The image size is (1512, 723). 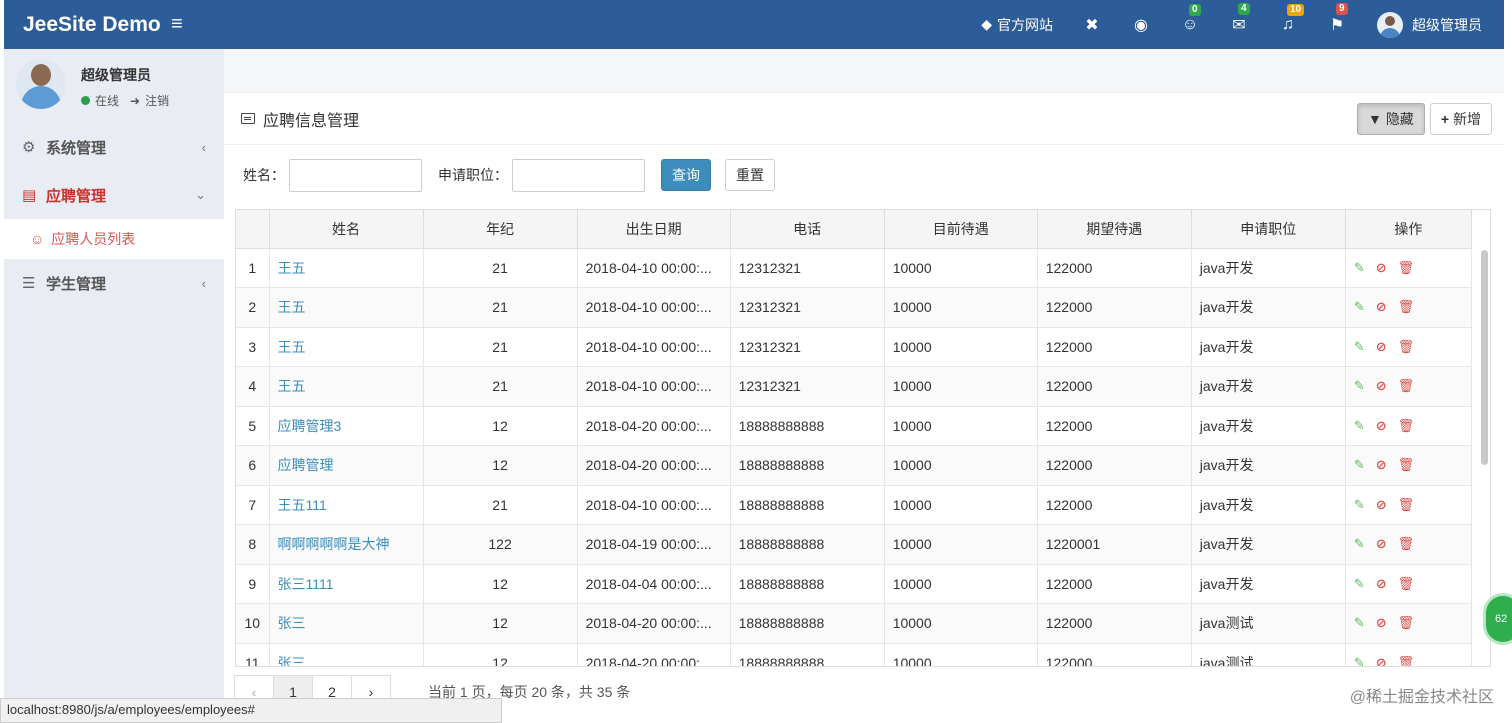 I want to click on diamond-icon: ◆, so click(x=986, y=24).